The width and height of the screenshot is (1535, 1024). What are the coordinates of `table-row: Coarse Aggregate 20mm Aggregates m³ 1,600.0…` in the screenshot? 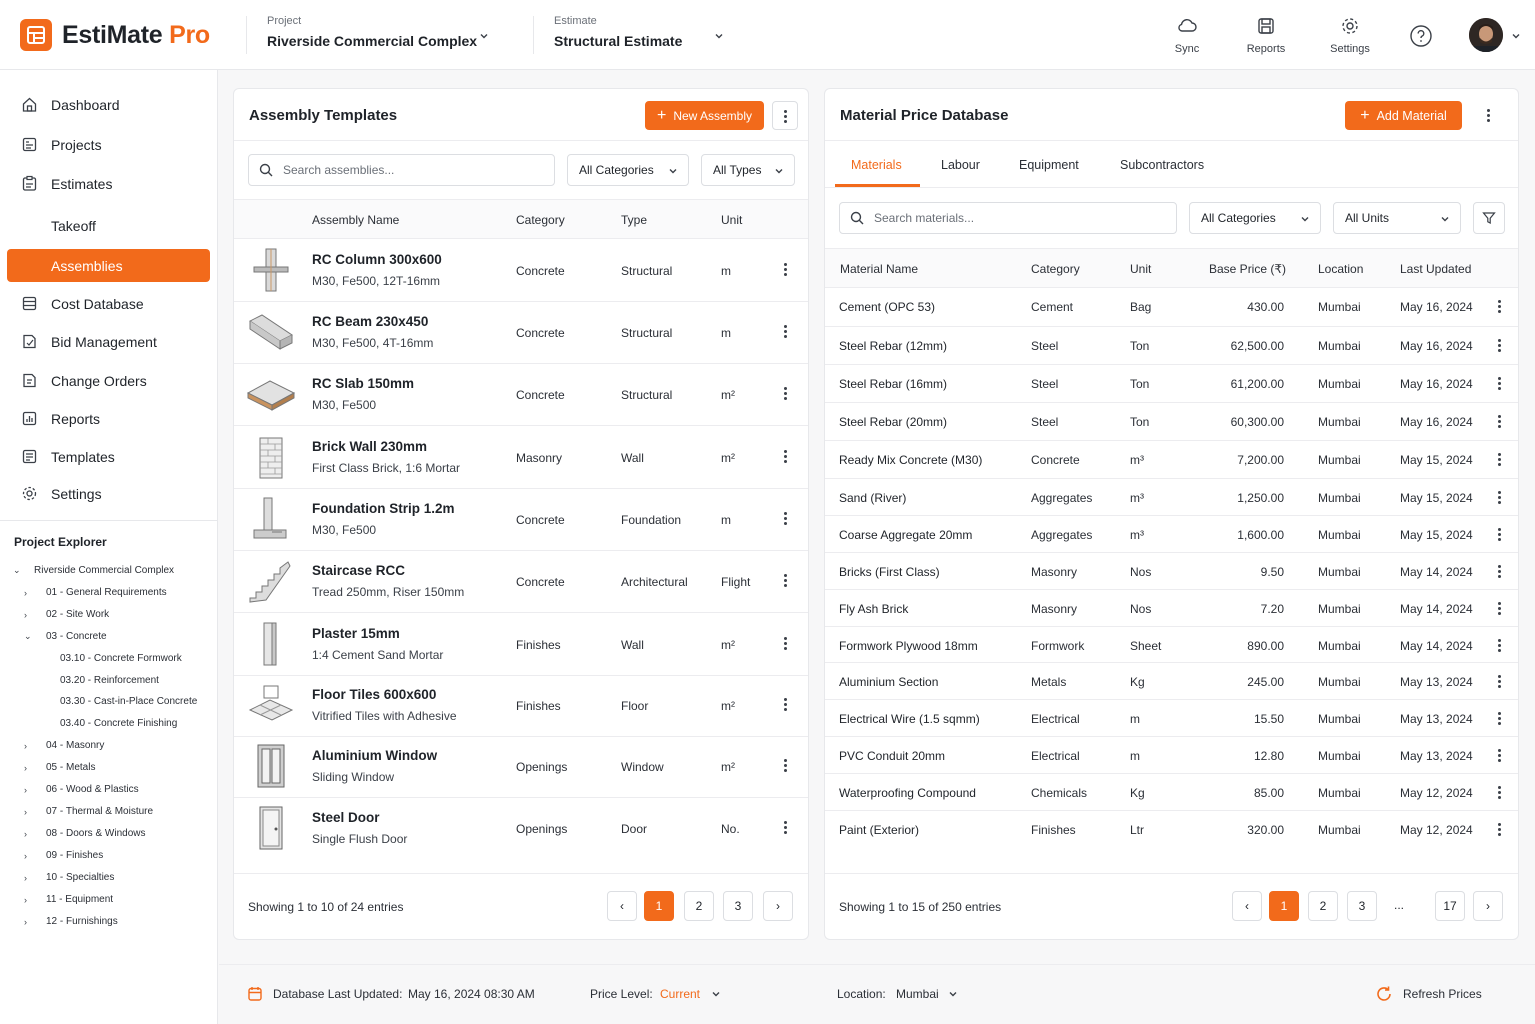 It's located at (1171, 534).